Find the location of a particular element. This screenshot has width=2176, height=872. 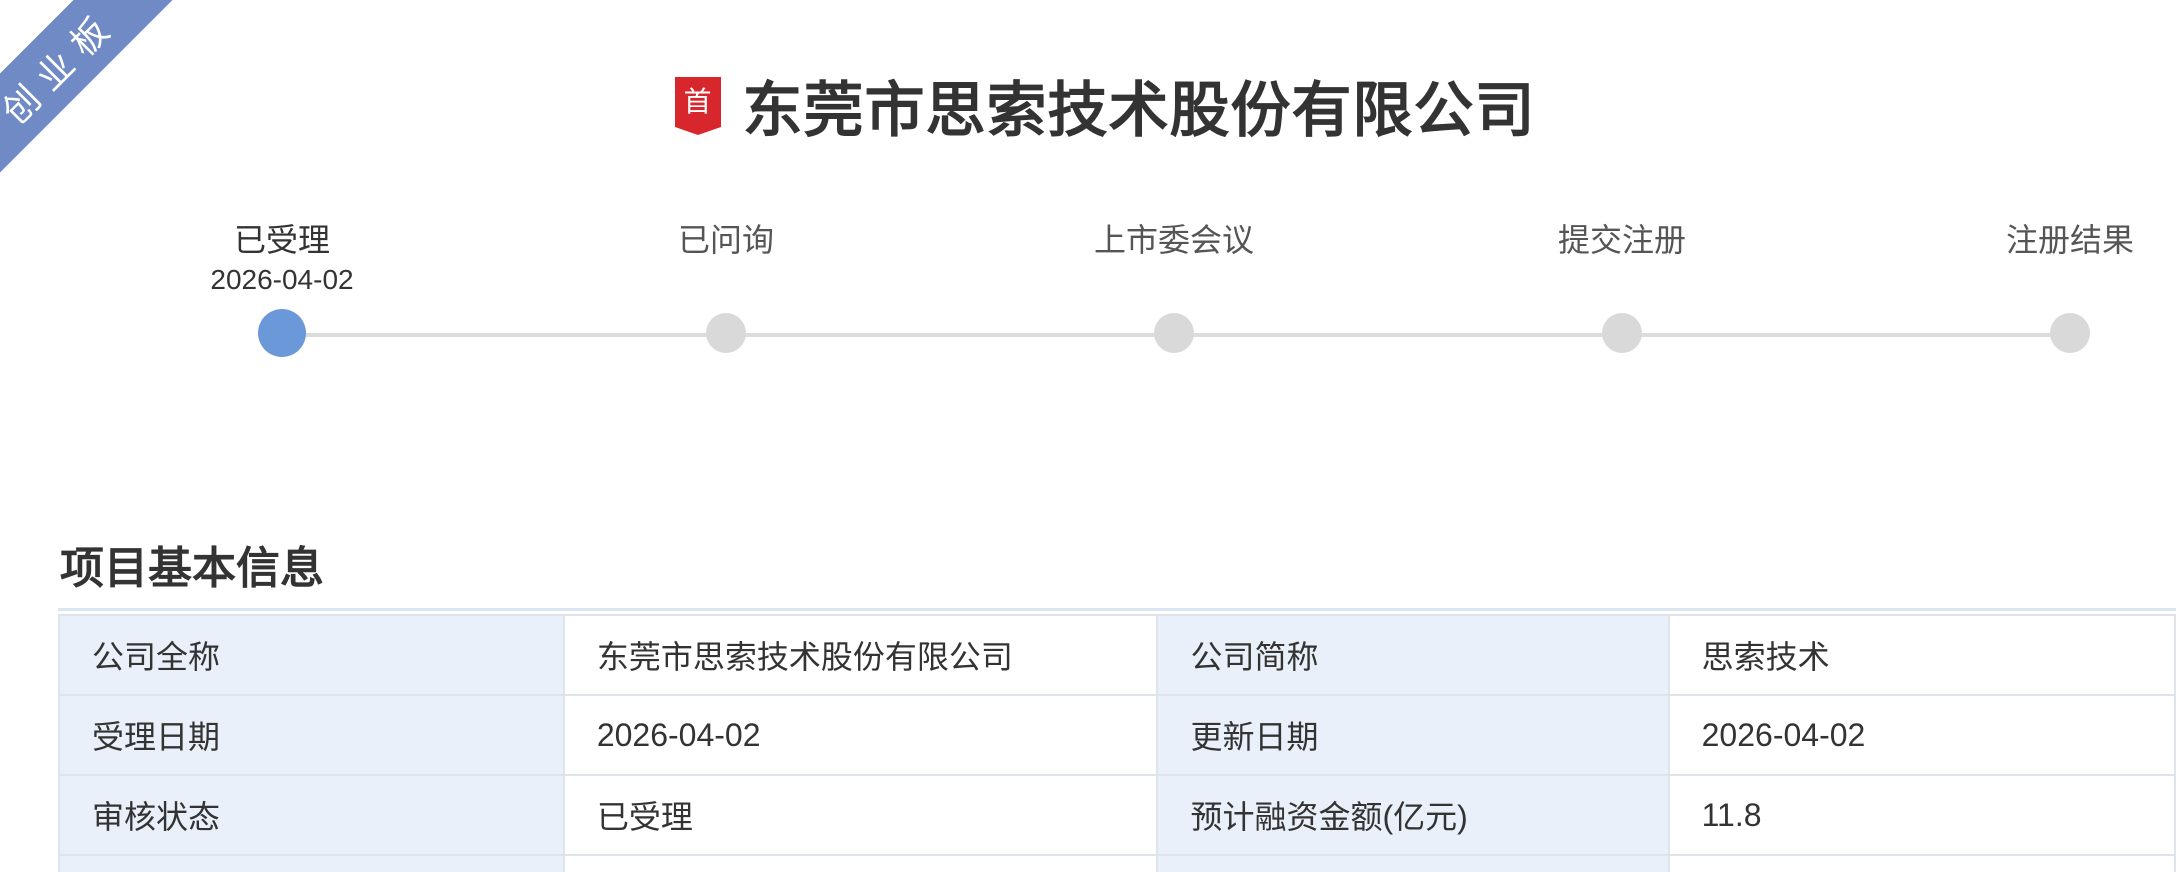

step-dot-active is located at coordinates (282, 333).